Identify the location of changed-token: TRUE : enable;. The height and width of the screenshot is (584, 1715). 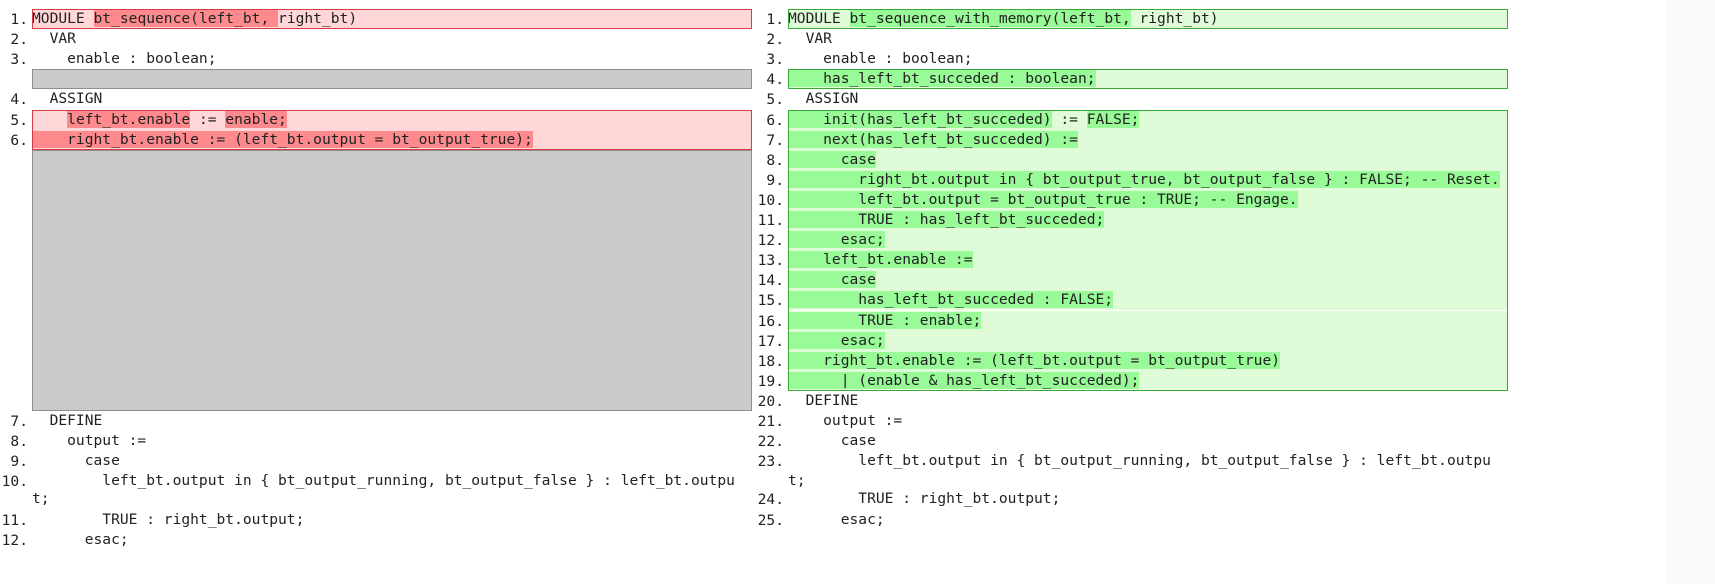
(885, 320).